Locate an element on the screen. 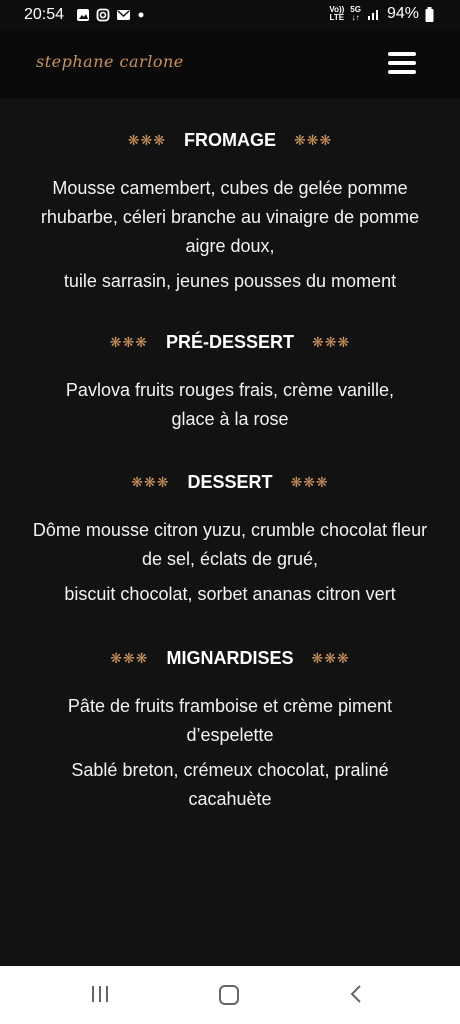 The width and height of the screenshot is (460, 1024). section-title: MIGNARDISES is located at coordinates (230, 657).